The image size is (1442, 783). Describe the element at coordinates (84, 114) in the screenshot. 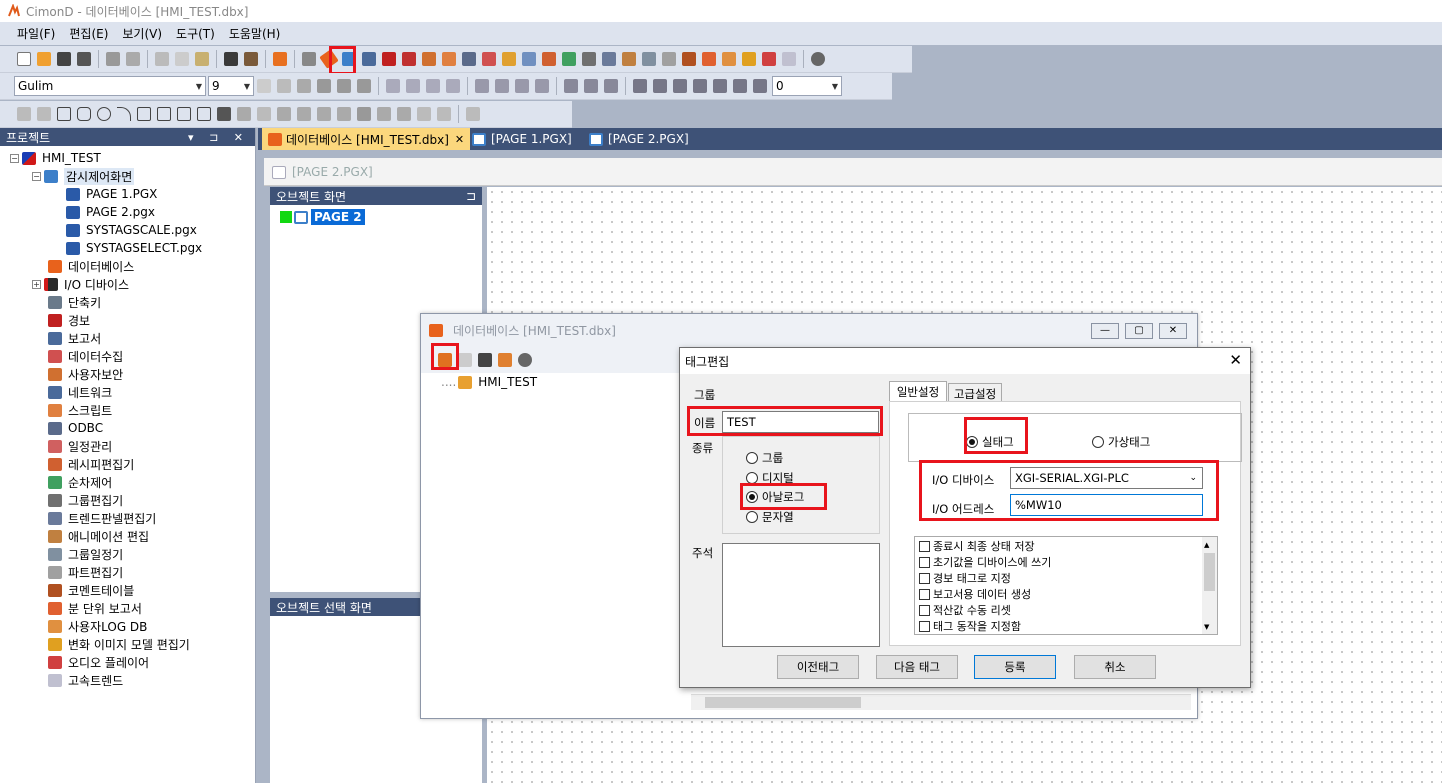

I see `round-rect-tool-icon` at that location.